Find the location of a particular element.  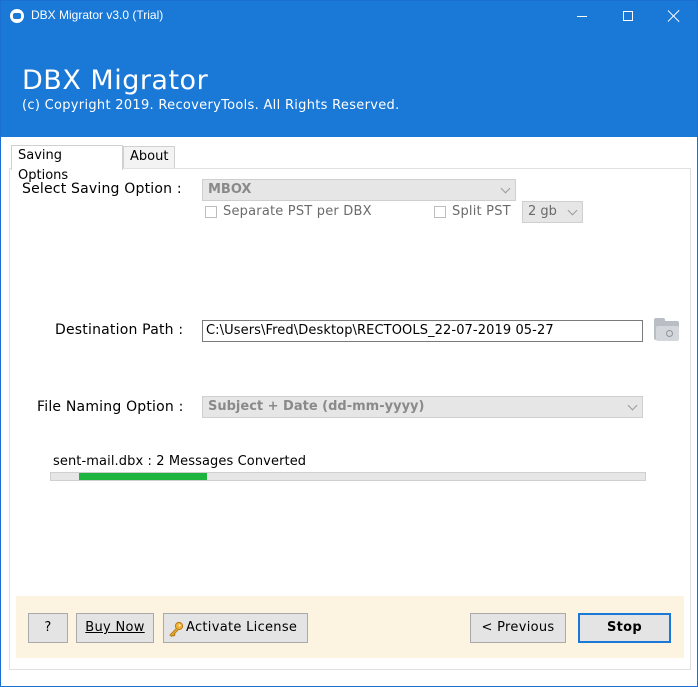

title-bar: DBX Migrator v3.0 (Trial) is located at coordinates (349, 16).